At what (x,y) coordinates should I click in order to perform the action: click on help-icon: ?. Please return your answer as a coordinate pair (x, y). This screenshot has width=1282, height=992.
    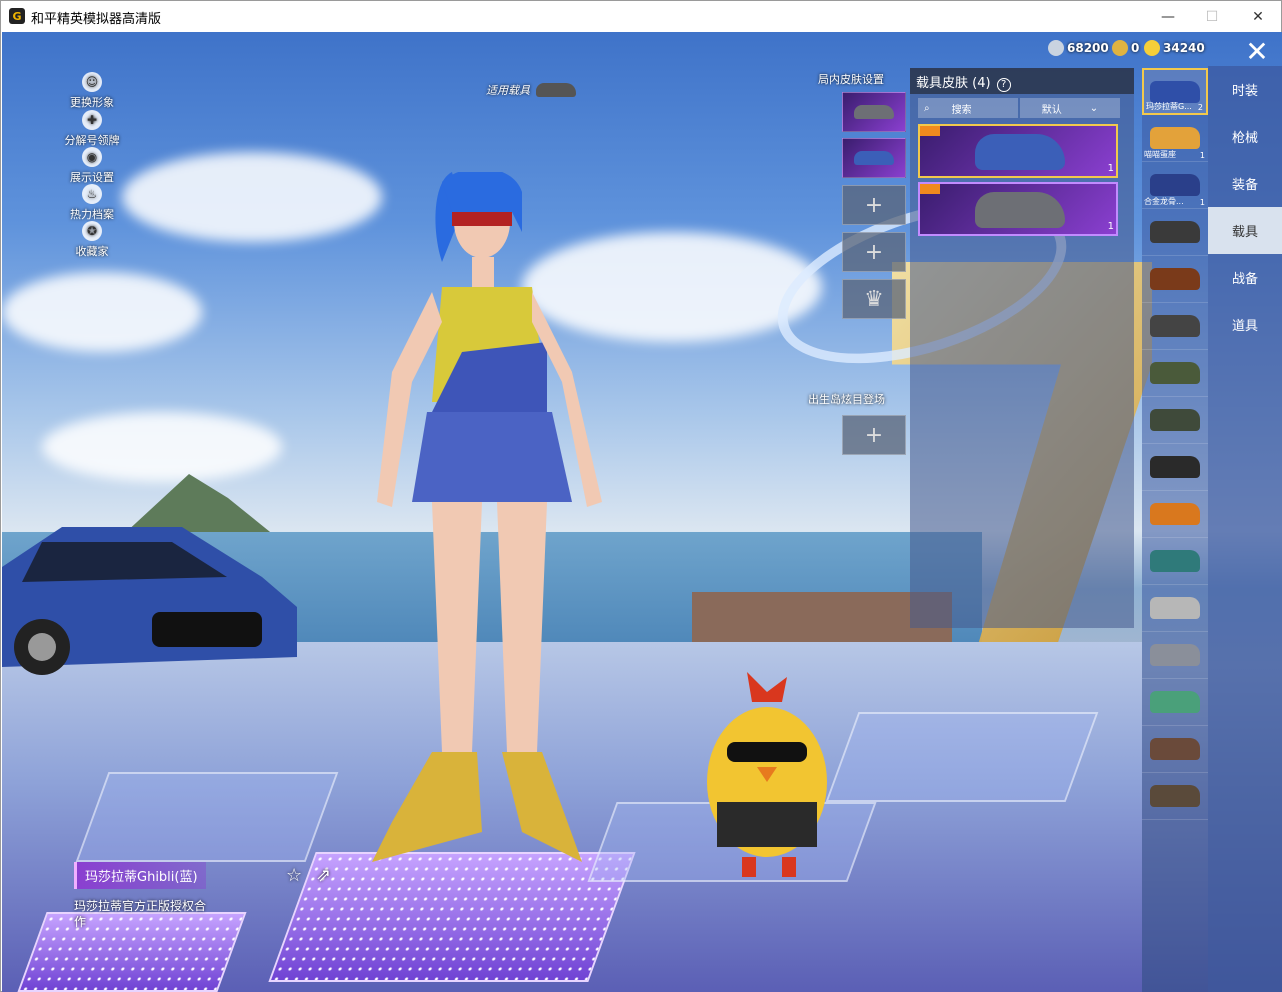
    Looking at the image, I should click on (1003, 85).